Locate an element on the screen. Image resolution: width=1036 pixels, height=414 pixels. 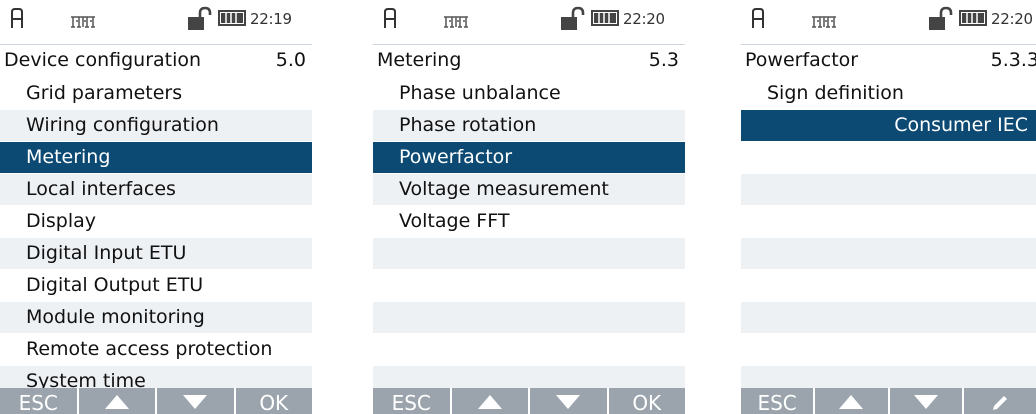
menu-item-grid-parameters: Grid parameters is located at coordinates (156, 93).